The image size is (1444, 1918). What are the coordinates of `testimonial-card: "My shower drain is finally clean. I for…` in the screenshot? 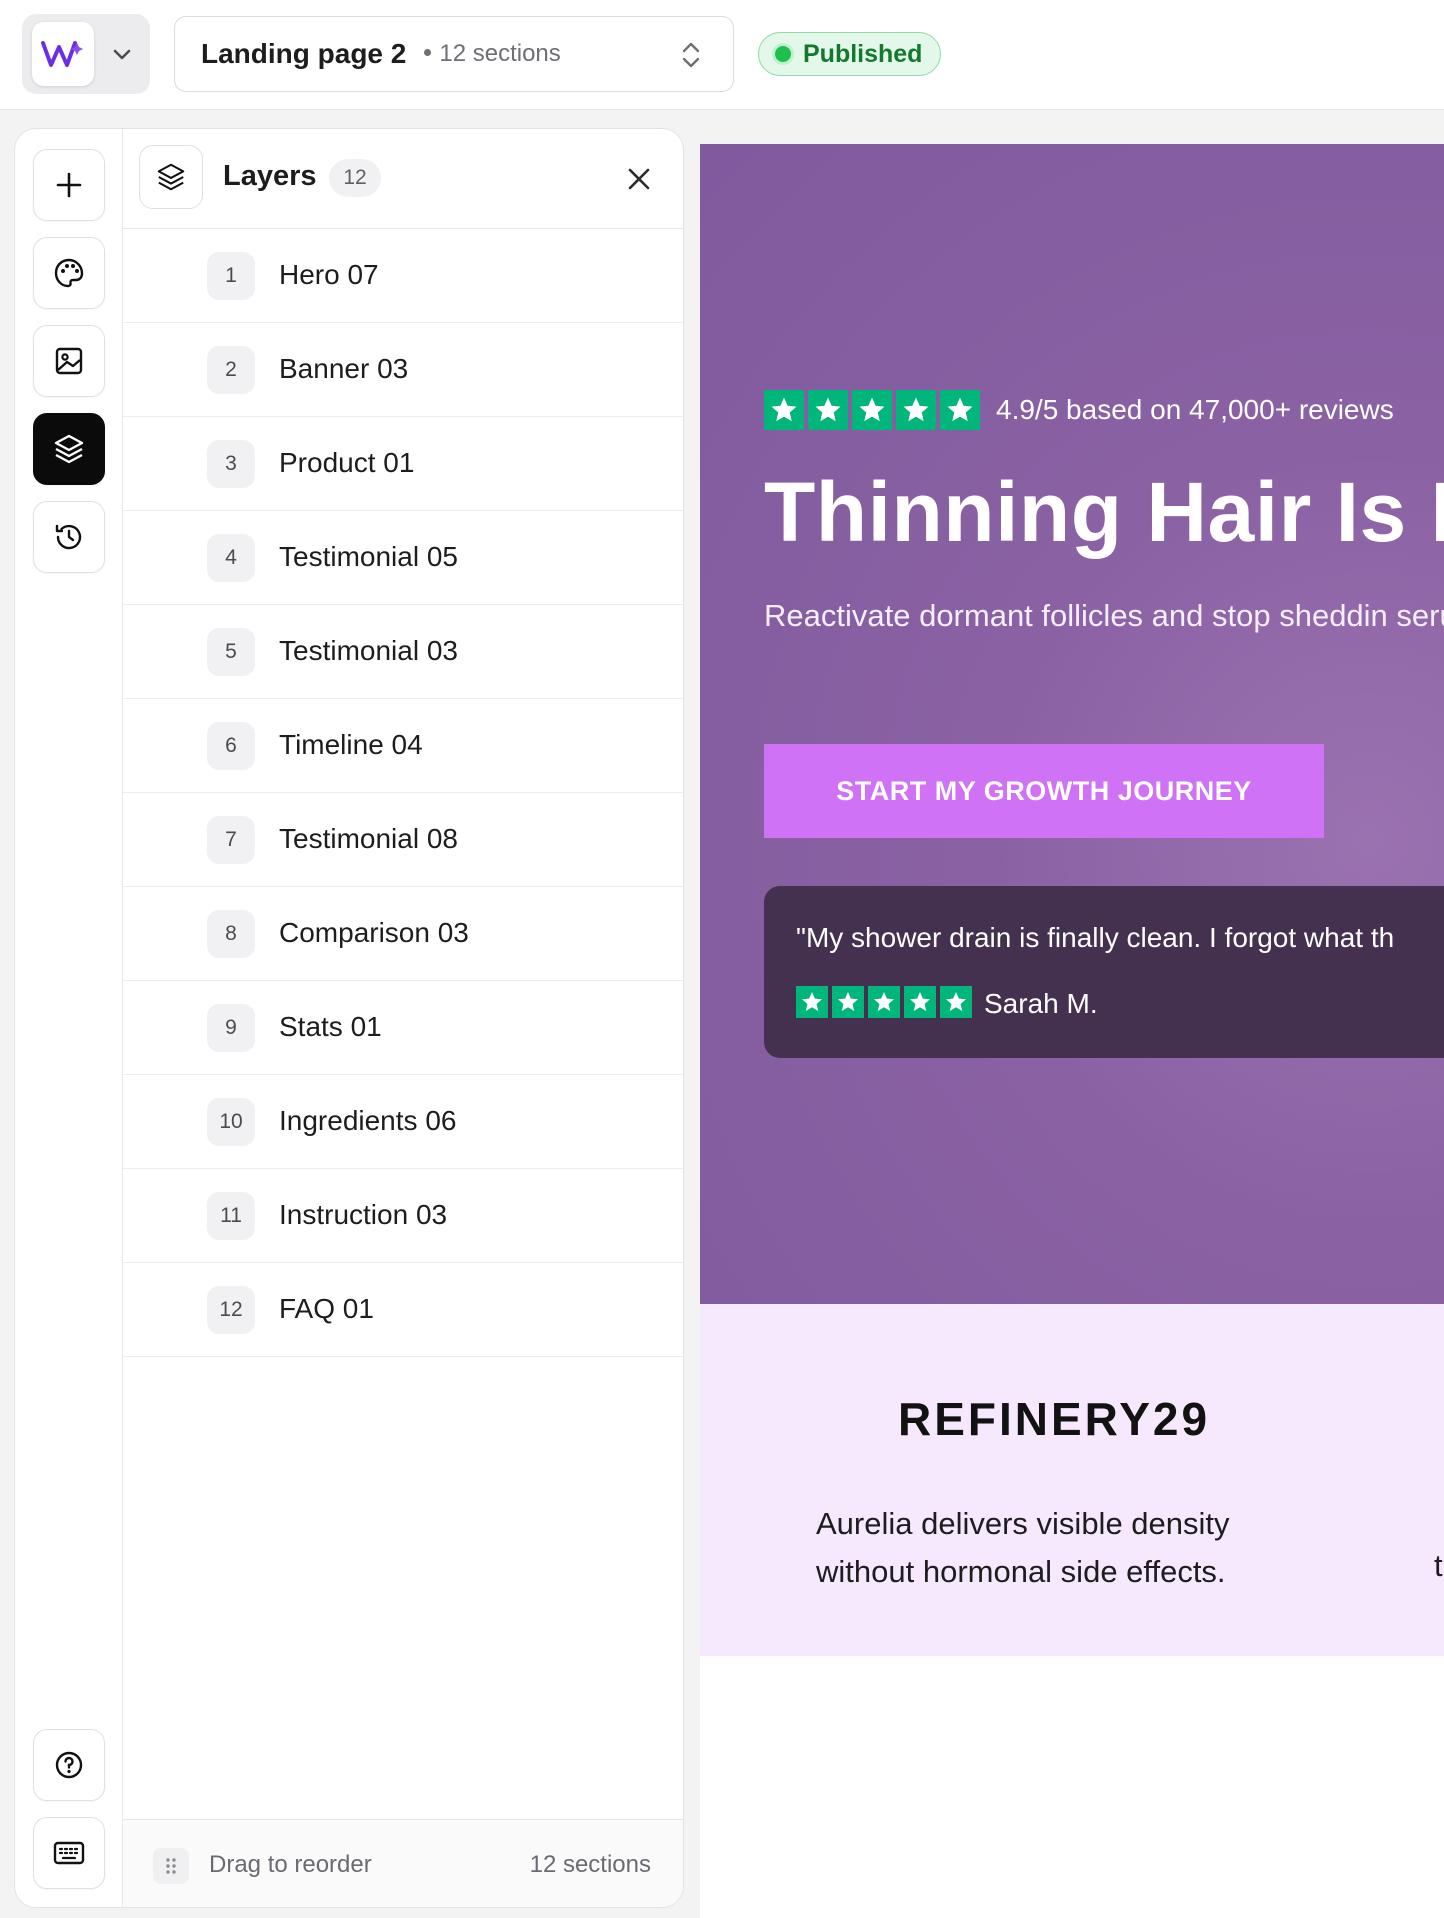 It's located at (1104, 972).